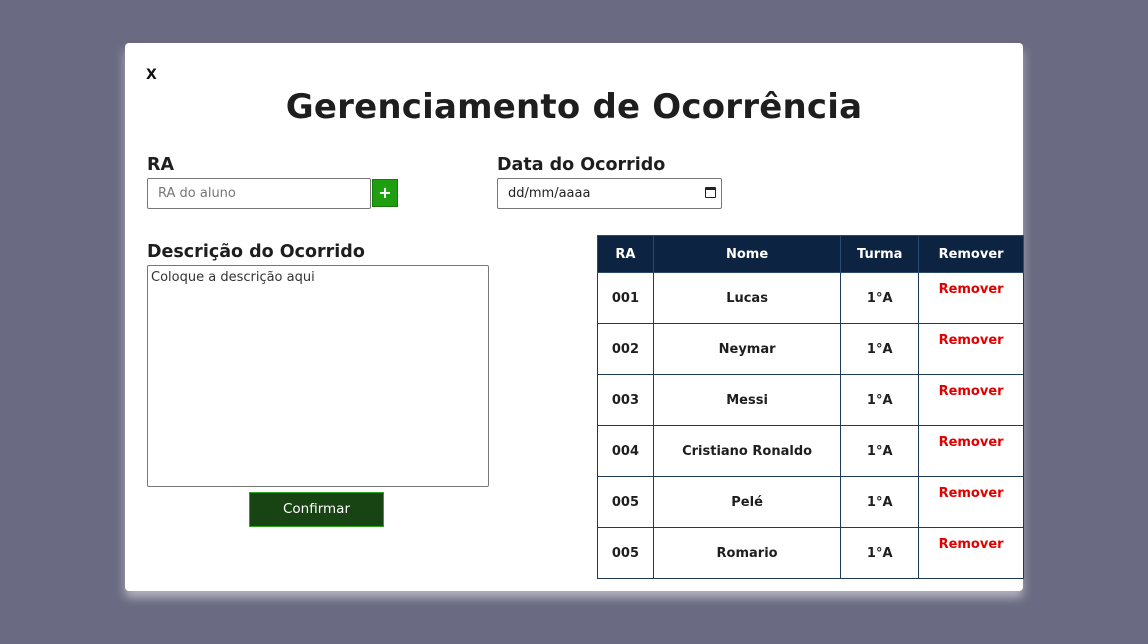  What do you see at coordinates (971, 254) in the screenshot?
I see `header-remover: Remover` at bounding box center [971, 254].